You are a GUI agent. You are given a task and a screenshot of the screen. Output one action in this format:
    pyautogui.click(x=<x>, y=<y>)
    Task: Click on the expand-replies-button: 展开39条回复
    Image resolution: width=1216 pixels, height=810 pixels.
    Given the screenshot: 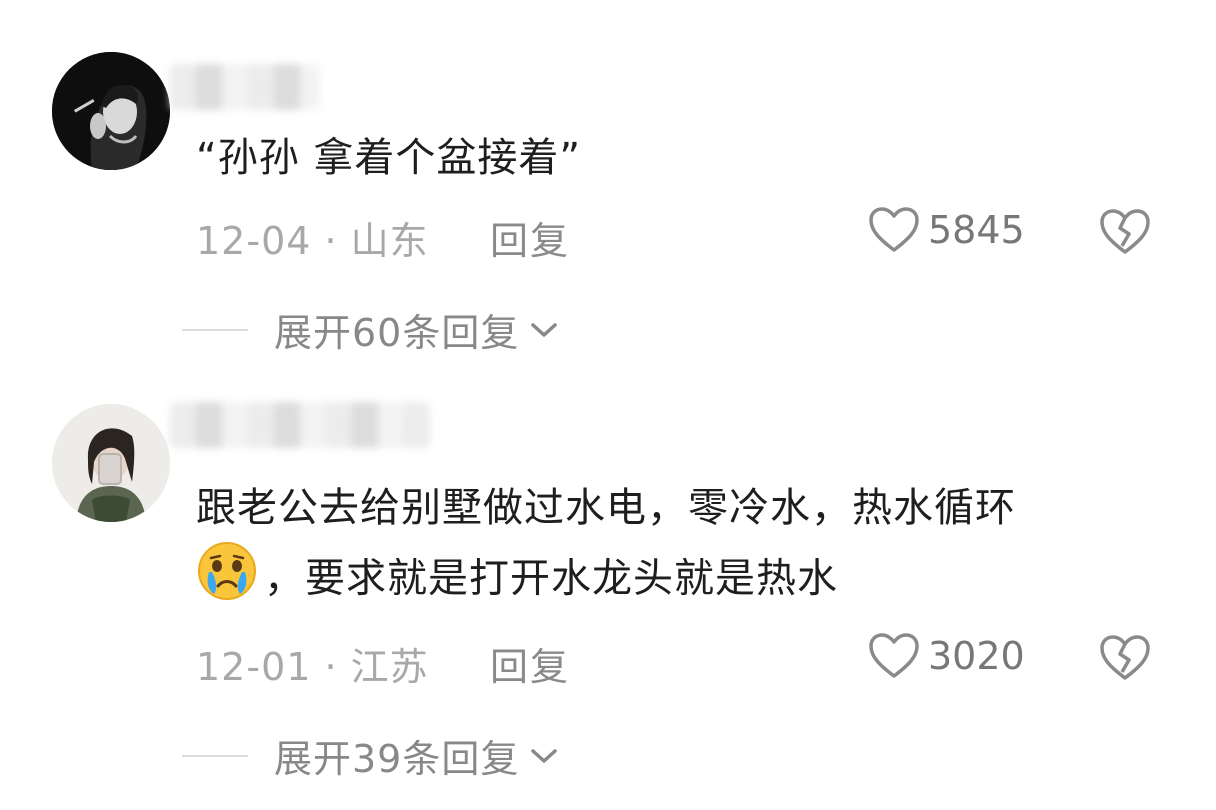 What is the action you would take?
    pyautogui.click(x=371, y=755)
    